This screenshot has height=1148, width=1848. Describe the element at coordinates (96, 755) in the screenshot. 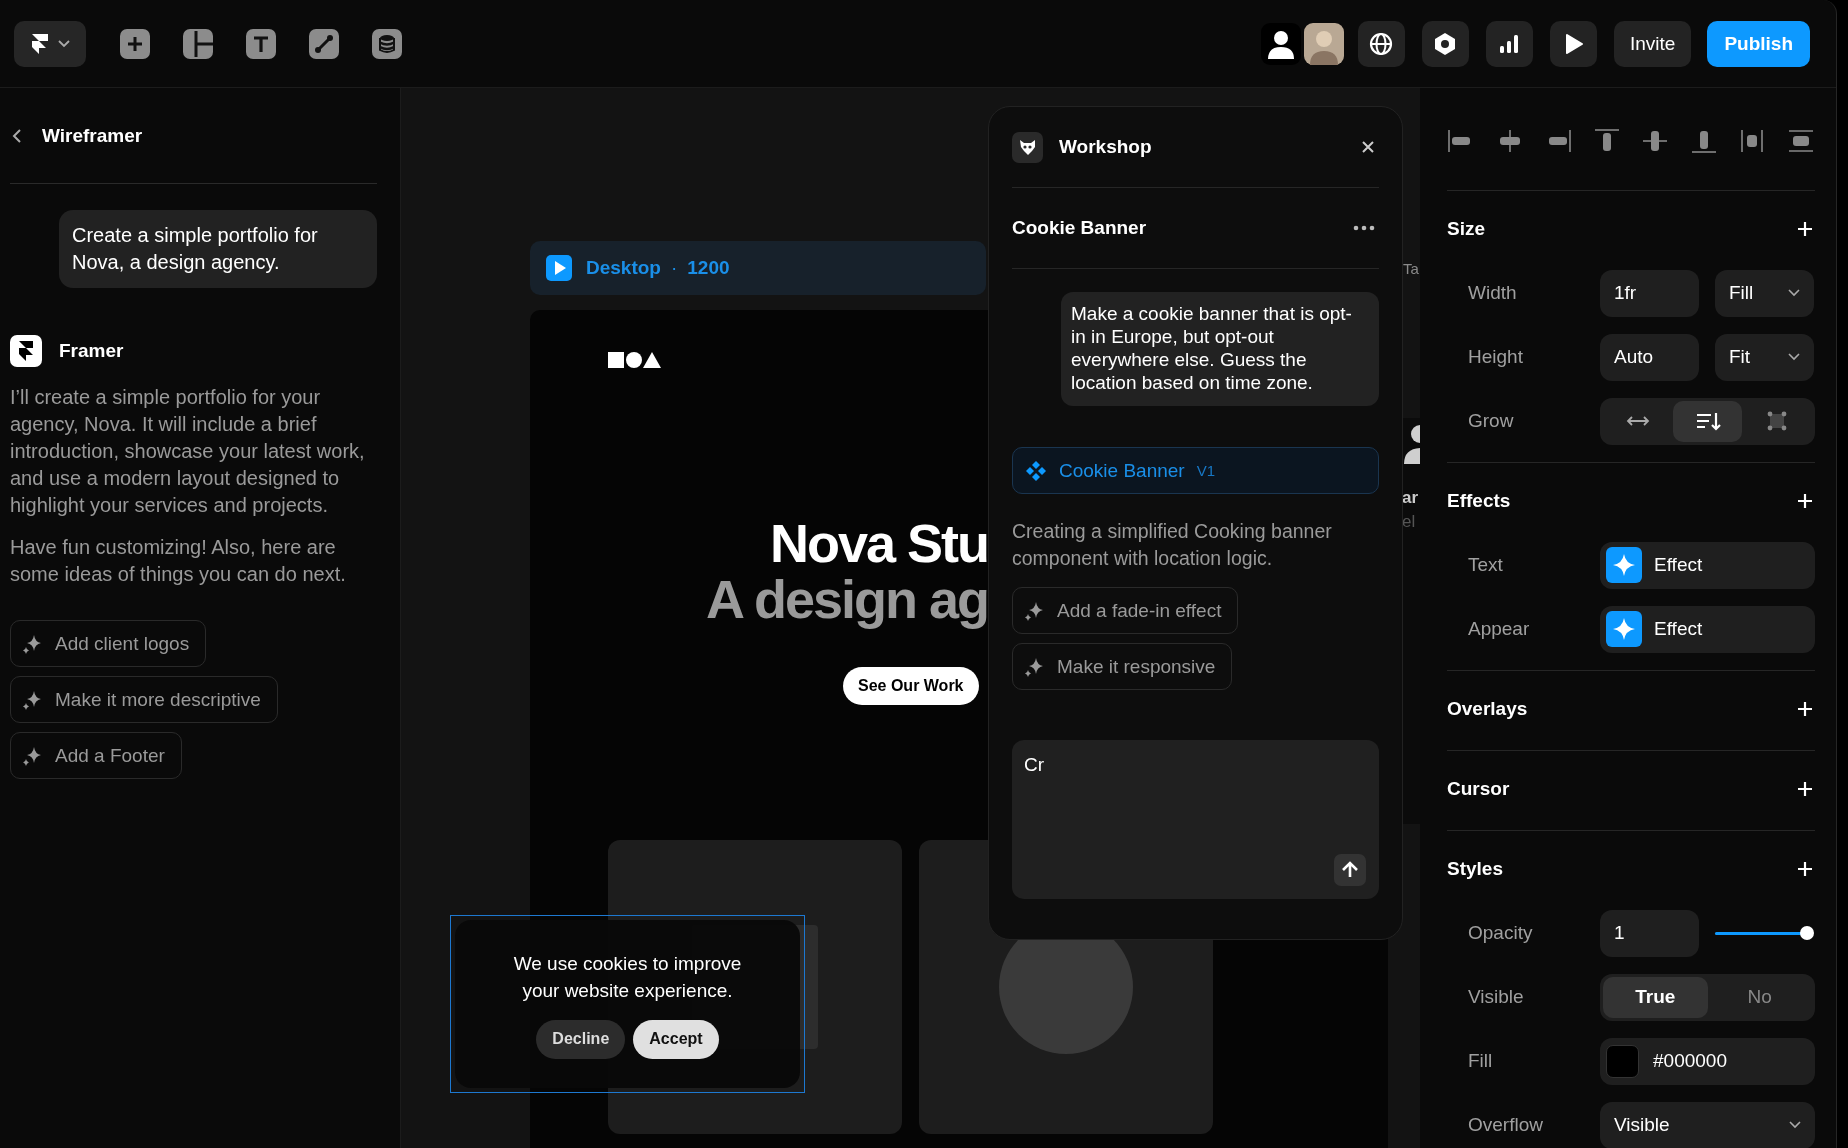

I see `suggestion-chip: Add a Footer` at that location.